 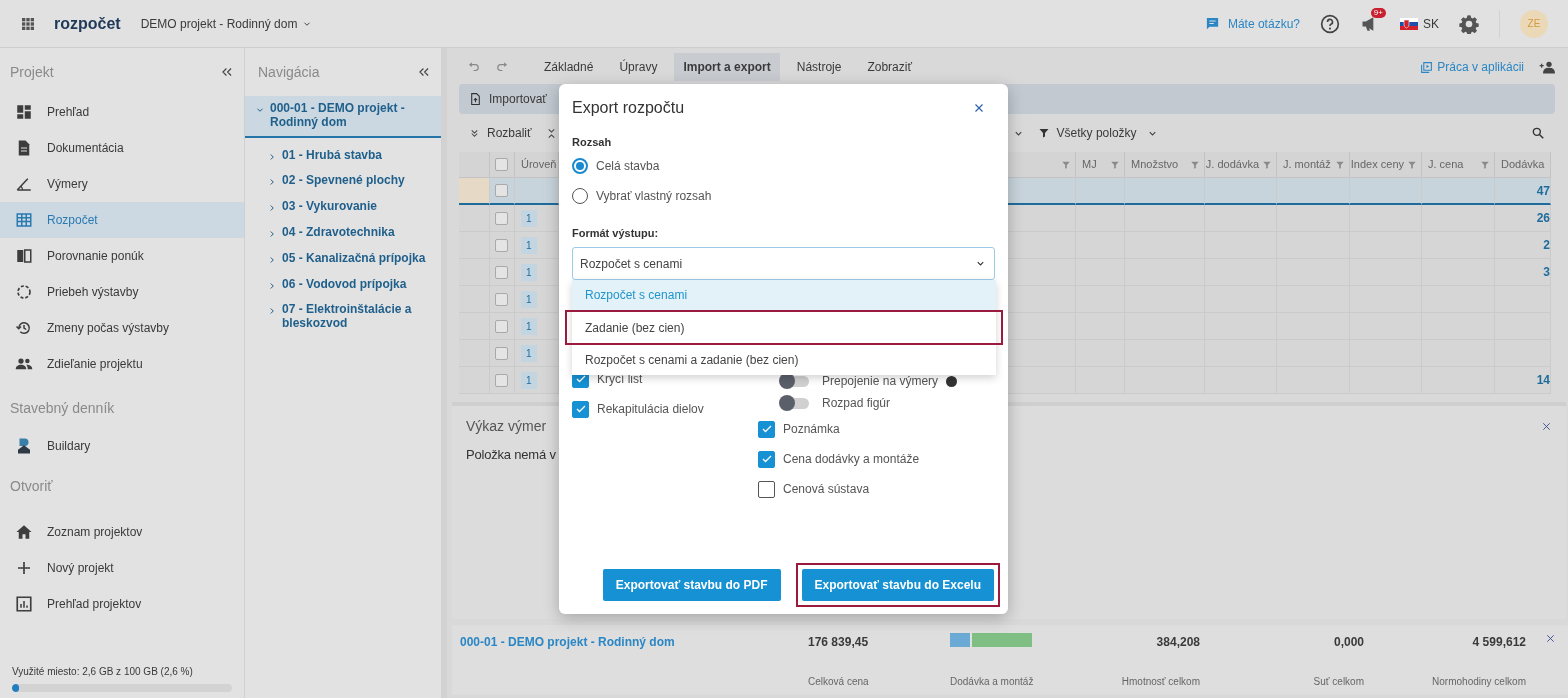 I want to click on sidebar-item: Prehľad projektov, so click(x=122, y=604).